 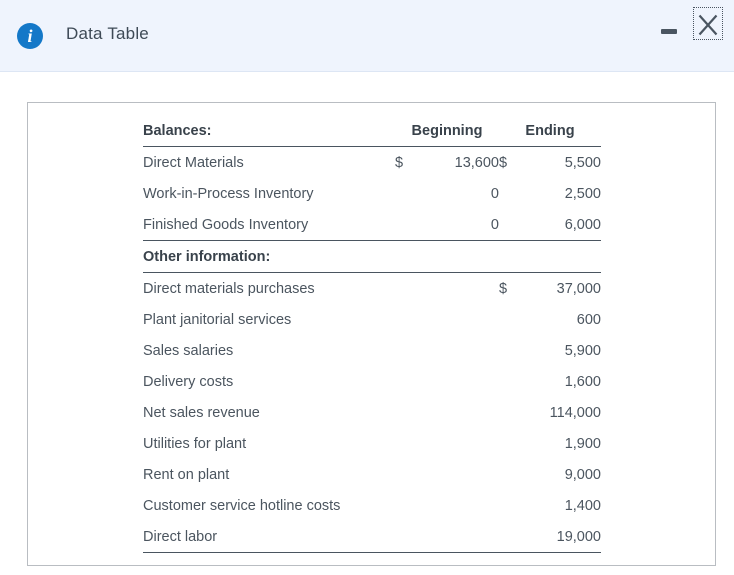 I want to click on minimize-button, so click(x=670, y=32).